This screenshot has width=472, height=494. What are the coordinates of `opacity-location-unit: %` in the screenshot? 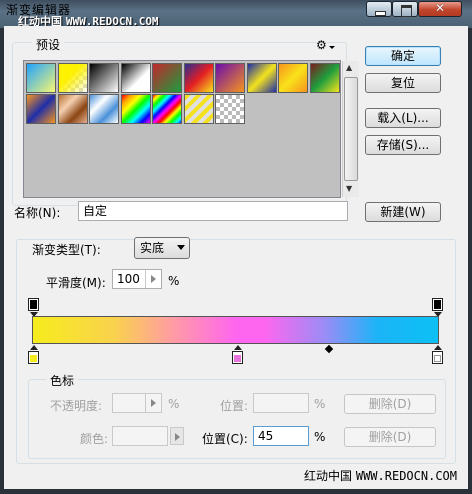 It's located at (320, 404).